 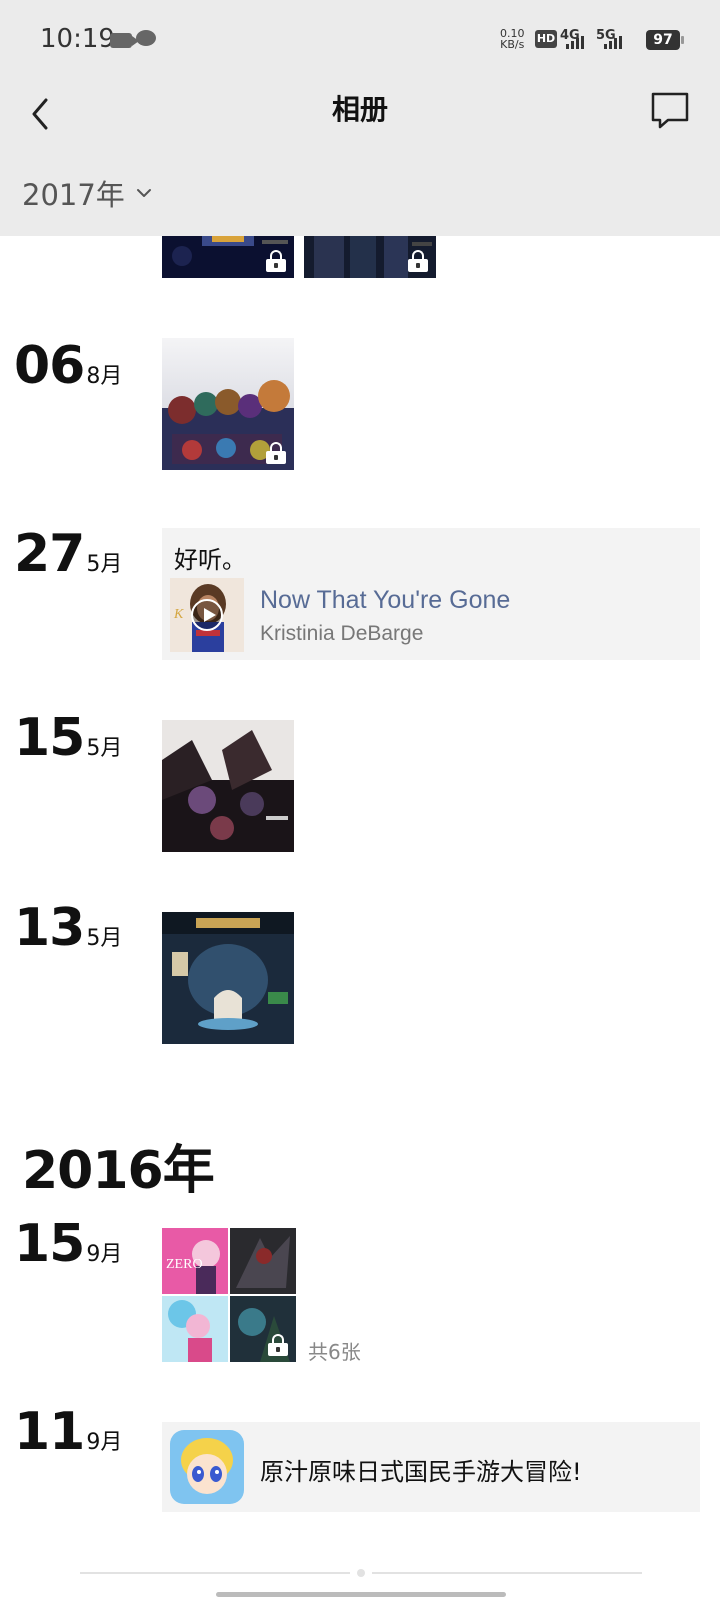 I want to click on hd-voice-icon: HD, so click(x=546, y=39).